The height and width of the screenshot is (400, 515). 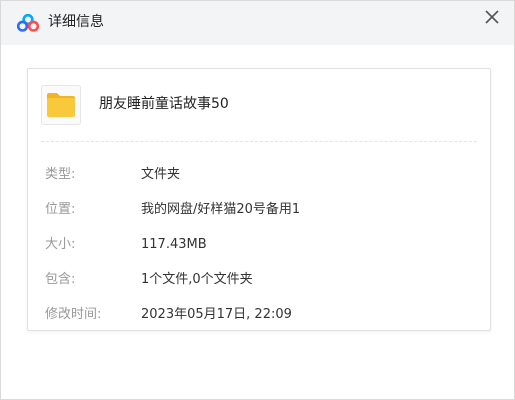 I want to click on file-thumbnail, so click(x=61, y=105).